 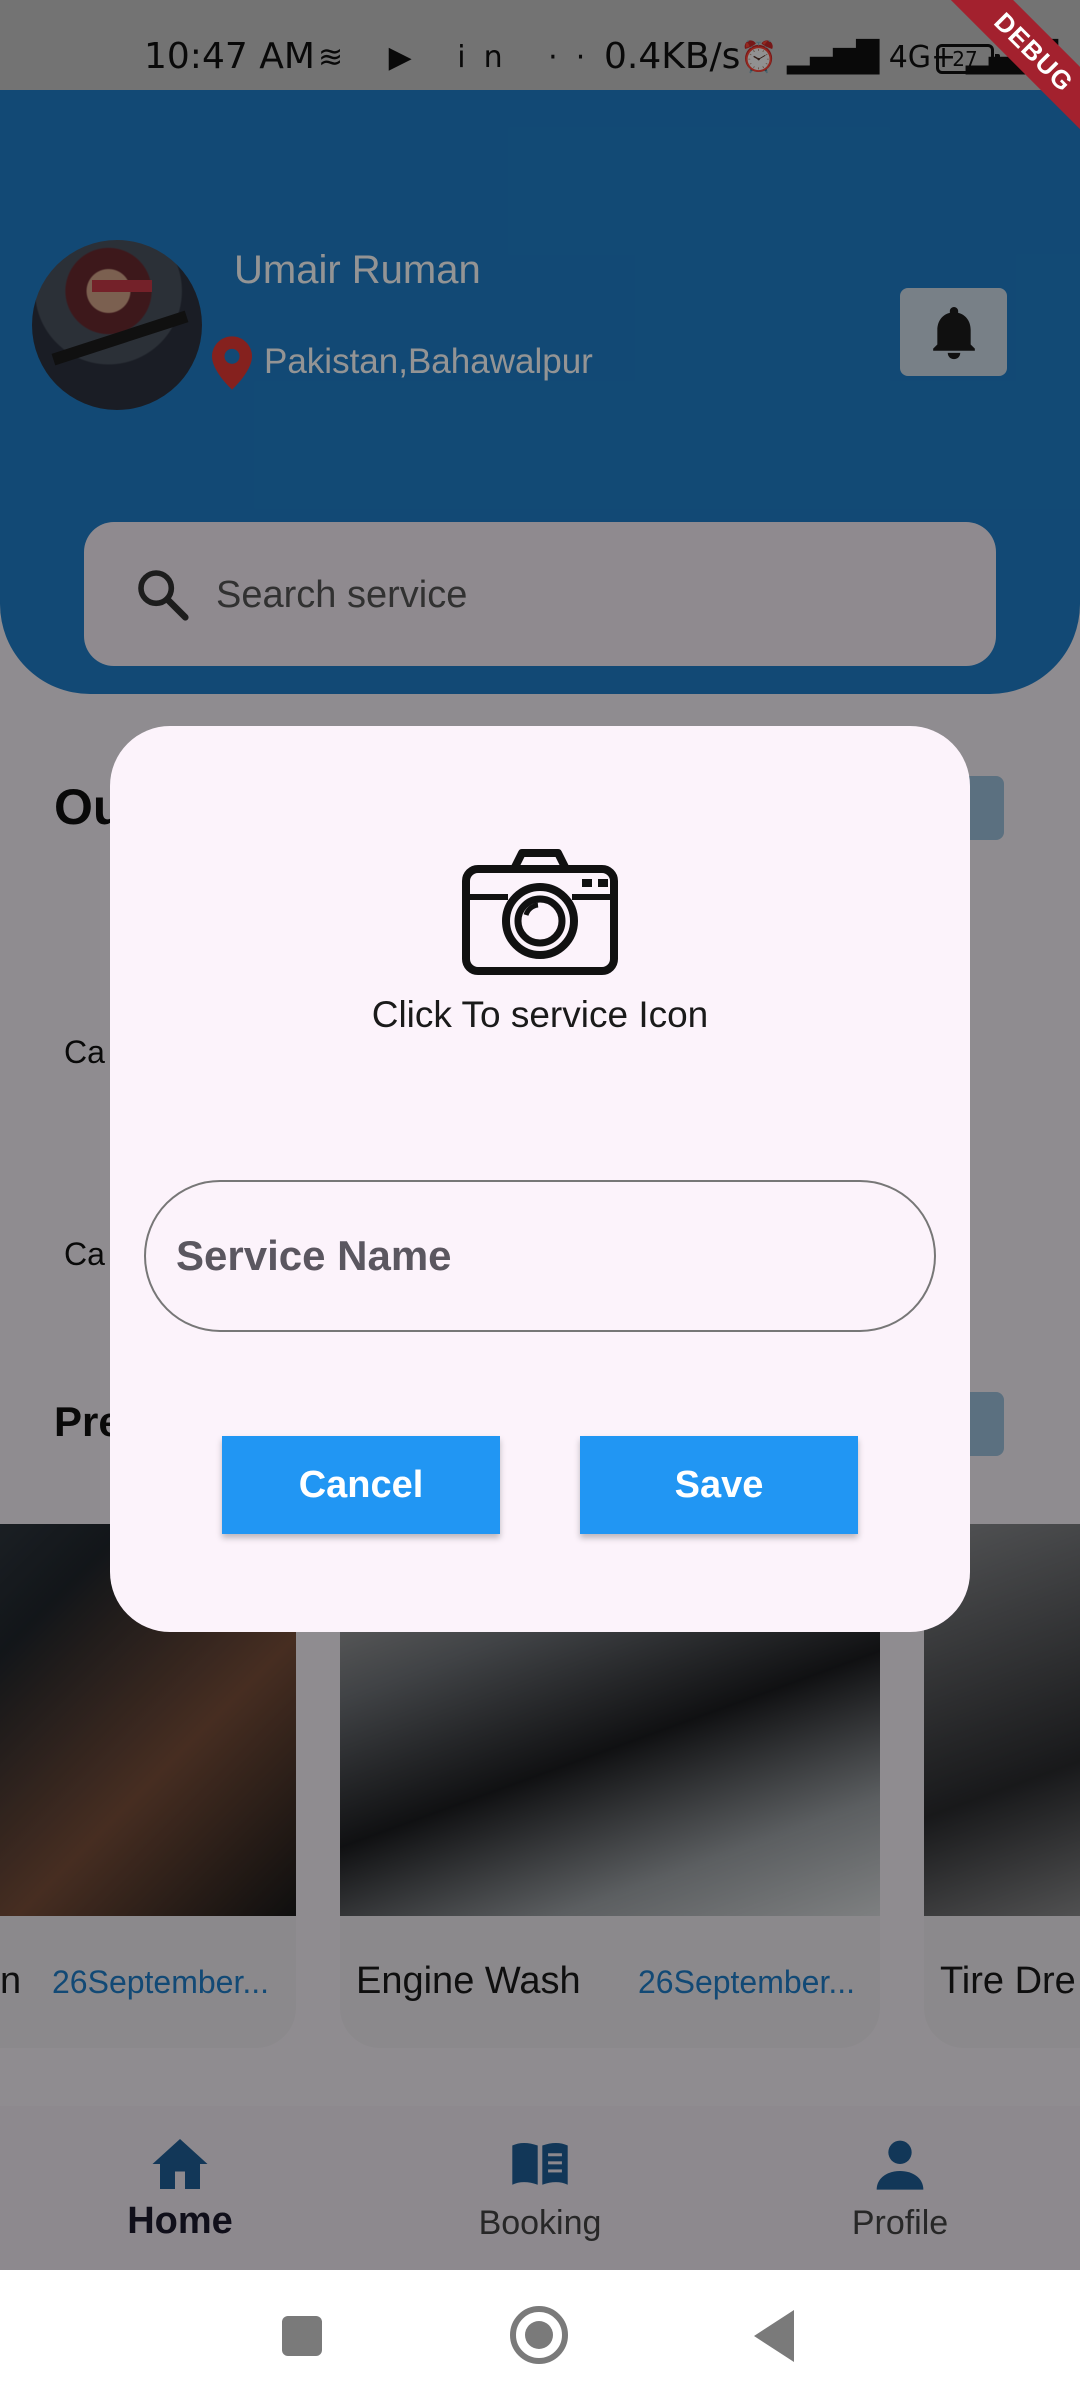 What do you see at coordinates (314, 1255) in the screenshot?
I see `service-name-placeholder: Service Name` at bounding box center [314, 1255].